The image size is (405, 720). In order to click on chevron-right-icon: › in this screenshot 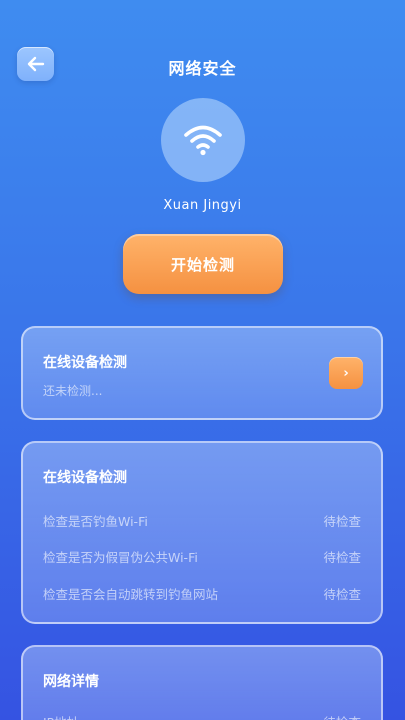, I will do `click(346, 373)`.